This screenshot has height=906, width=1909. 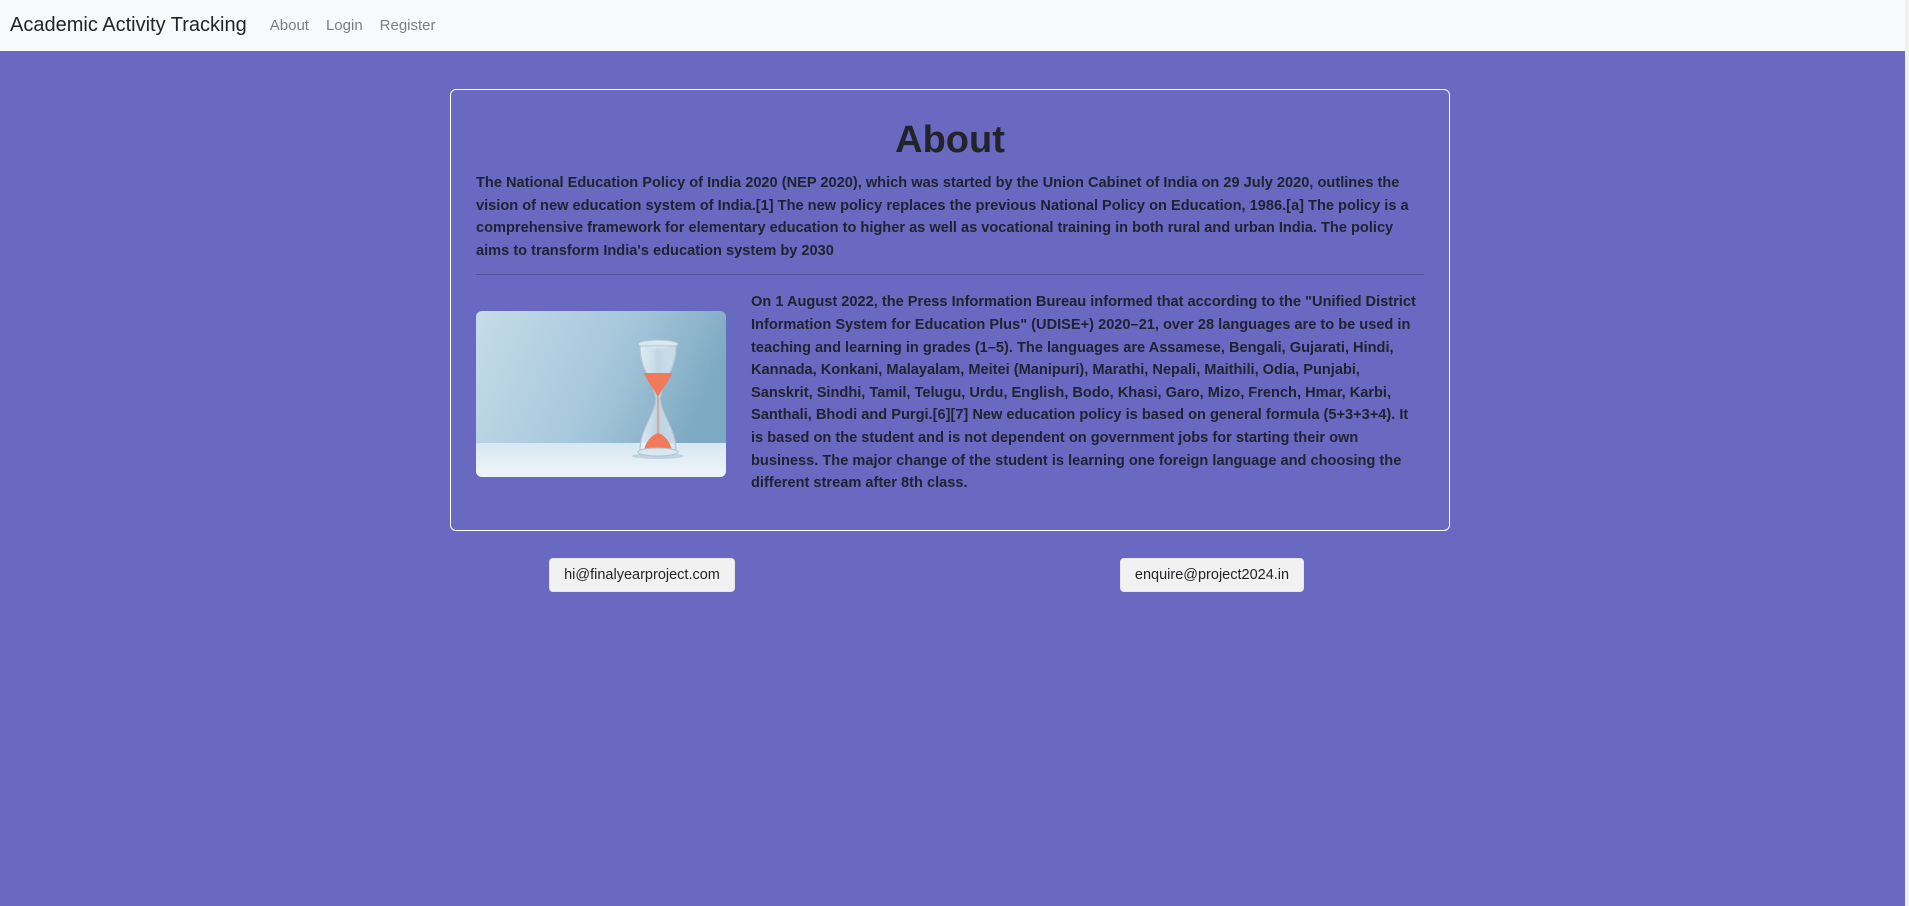 What do you see at coordinates (950, 140) in the screenshot?
I see `page-title: About` at bounding box center [950, 140].